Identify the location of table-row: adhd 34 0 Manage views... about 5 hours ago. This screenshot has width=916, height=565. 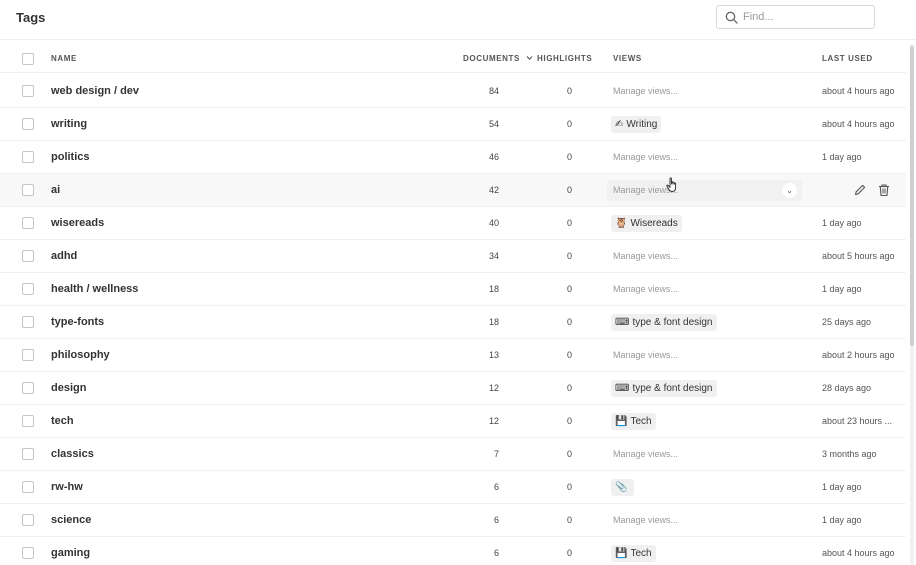
(453, 256).